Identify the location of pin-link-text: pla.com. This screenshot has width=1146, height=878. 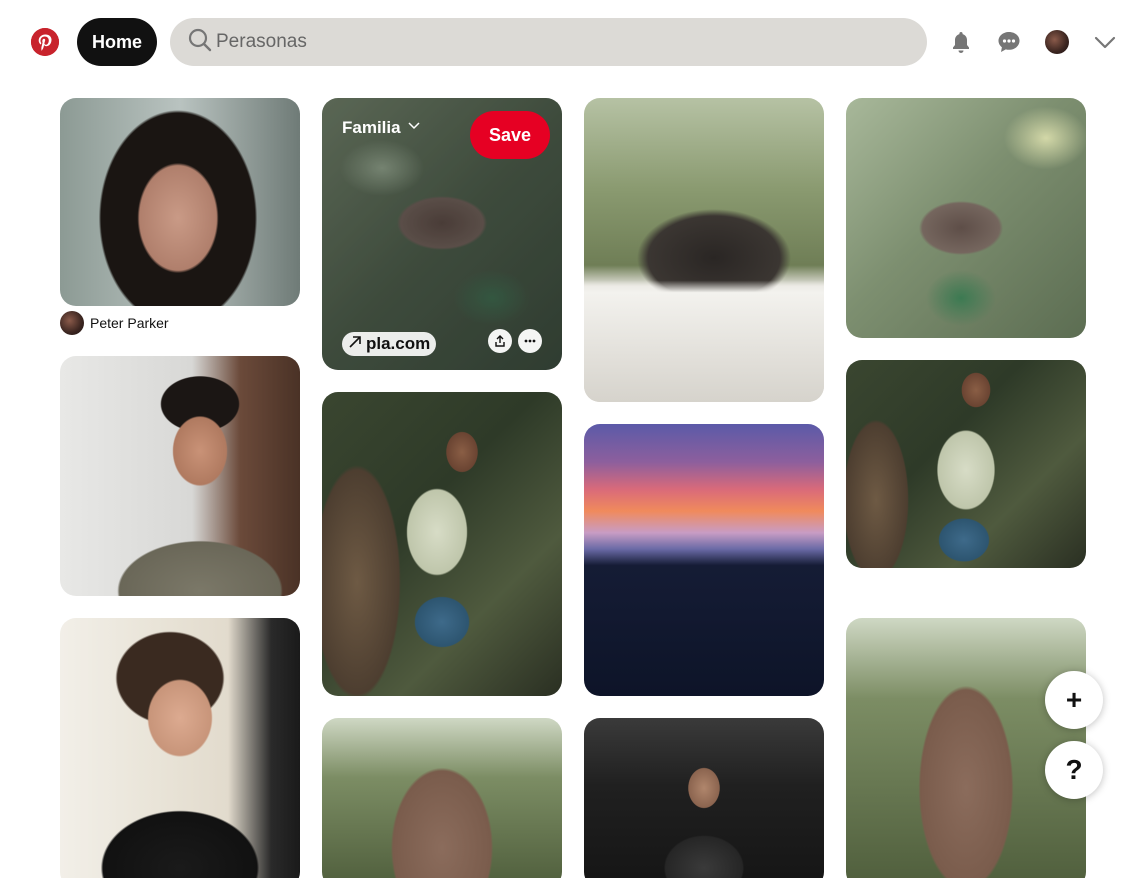
(398, 343).